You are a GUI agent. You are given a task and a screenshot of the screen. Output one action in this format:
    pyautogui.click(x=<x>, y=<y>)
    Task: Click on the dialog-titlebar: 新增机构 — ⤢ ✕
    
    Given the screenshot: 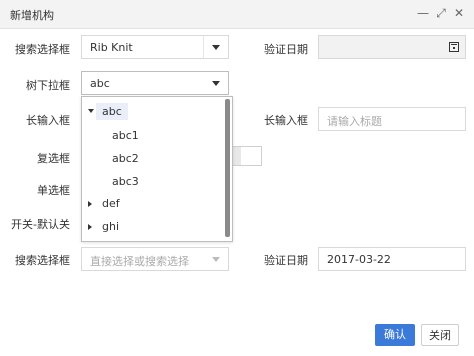 What is the action you would take?
    pyautogui.click(x=237, y=14)
    